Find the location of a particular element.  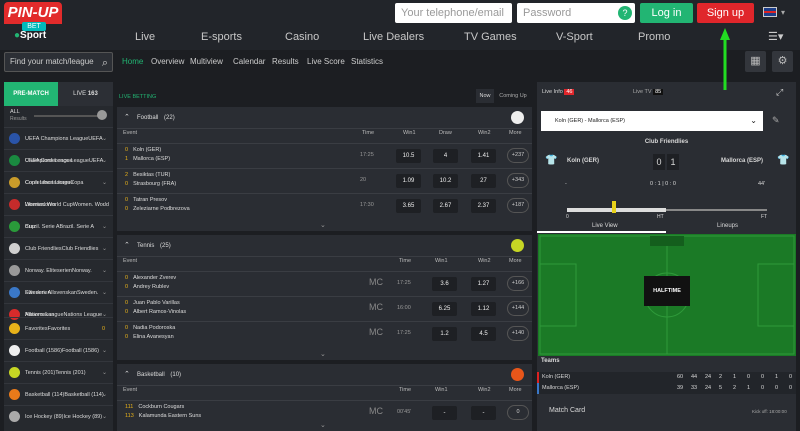

nav-tv-games: TV Games is located at coordinates (490, 37).